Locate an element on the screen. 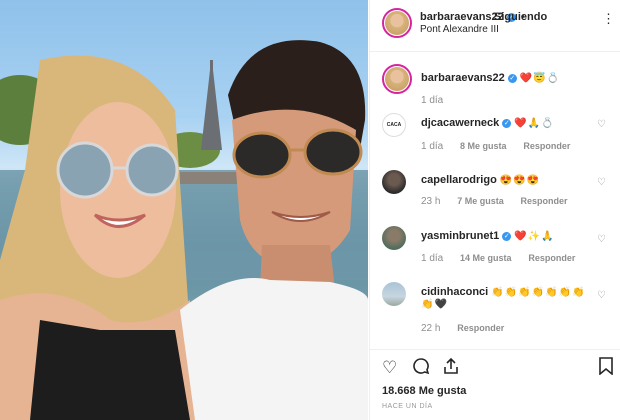 The width and height of the screenshot is (620, 420). comment-username: capellarodrigo is located at coordinates (459, 180).